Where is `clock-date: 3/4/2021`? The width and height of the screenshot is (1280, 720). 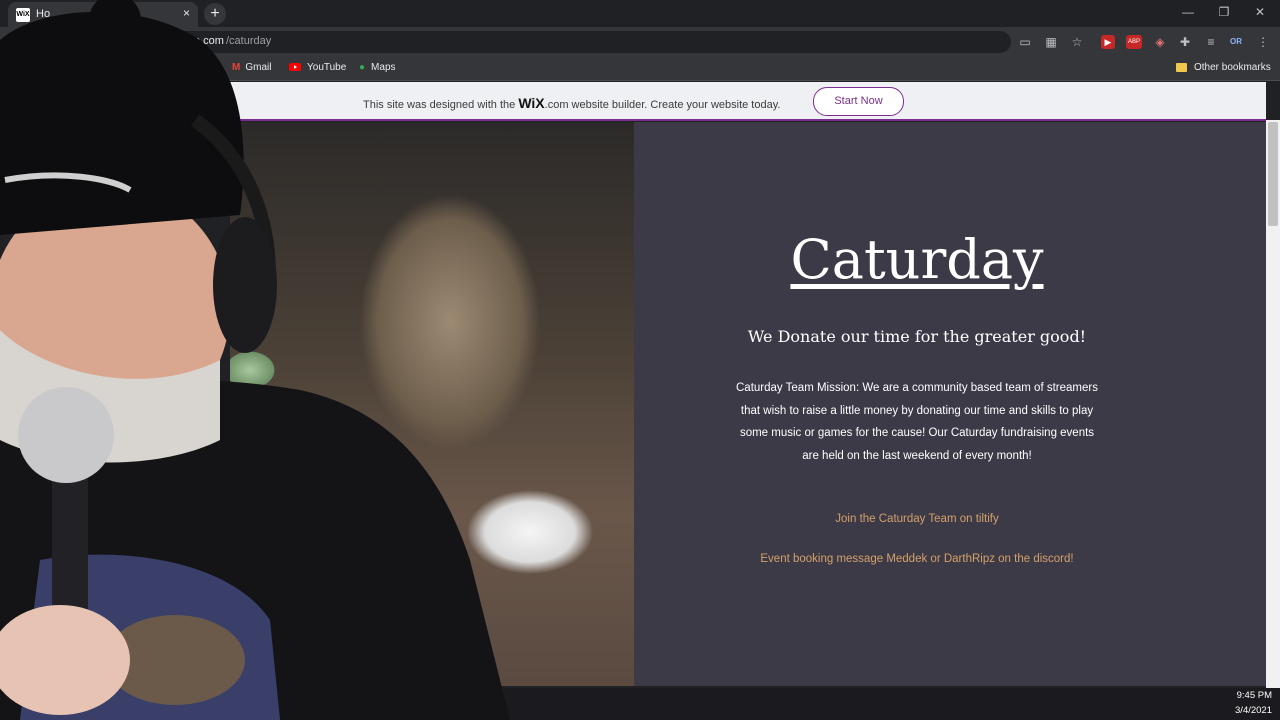
clock-date: 3/4/2021 is located at coordinates (1253, 710).